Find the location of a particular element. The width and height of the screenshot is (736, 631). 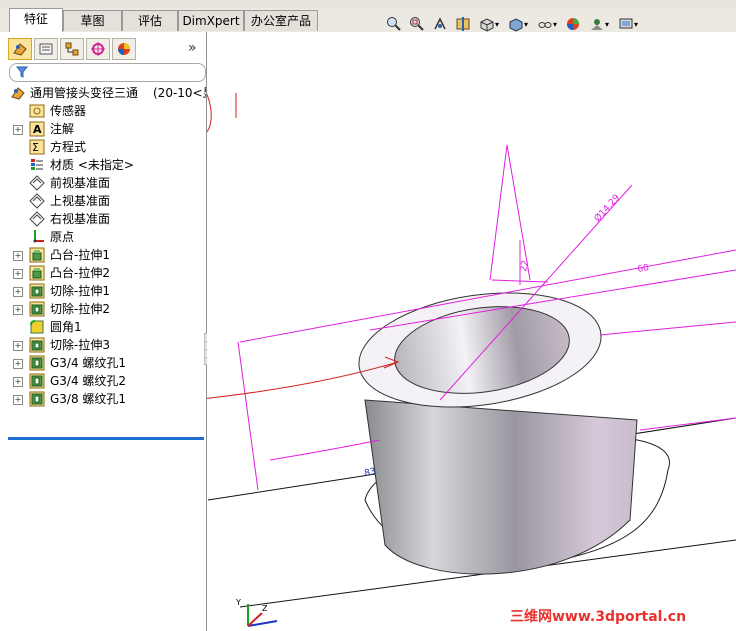

edit-appearance-button is located at coordinates (573, 24).